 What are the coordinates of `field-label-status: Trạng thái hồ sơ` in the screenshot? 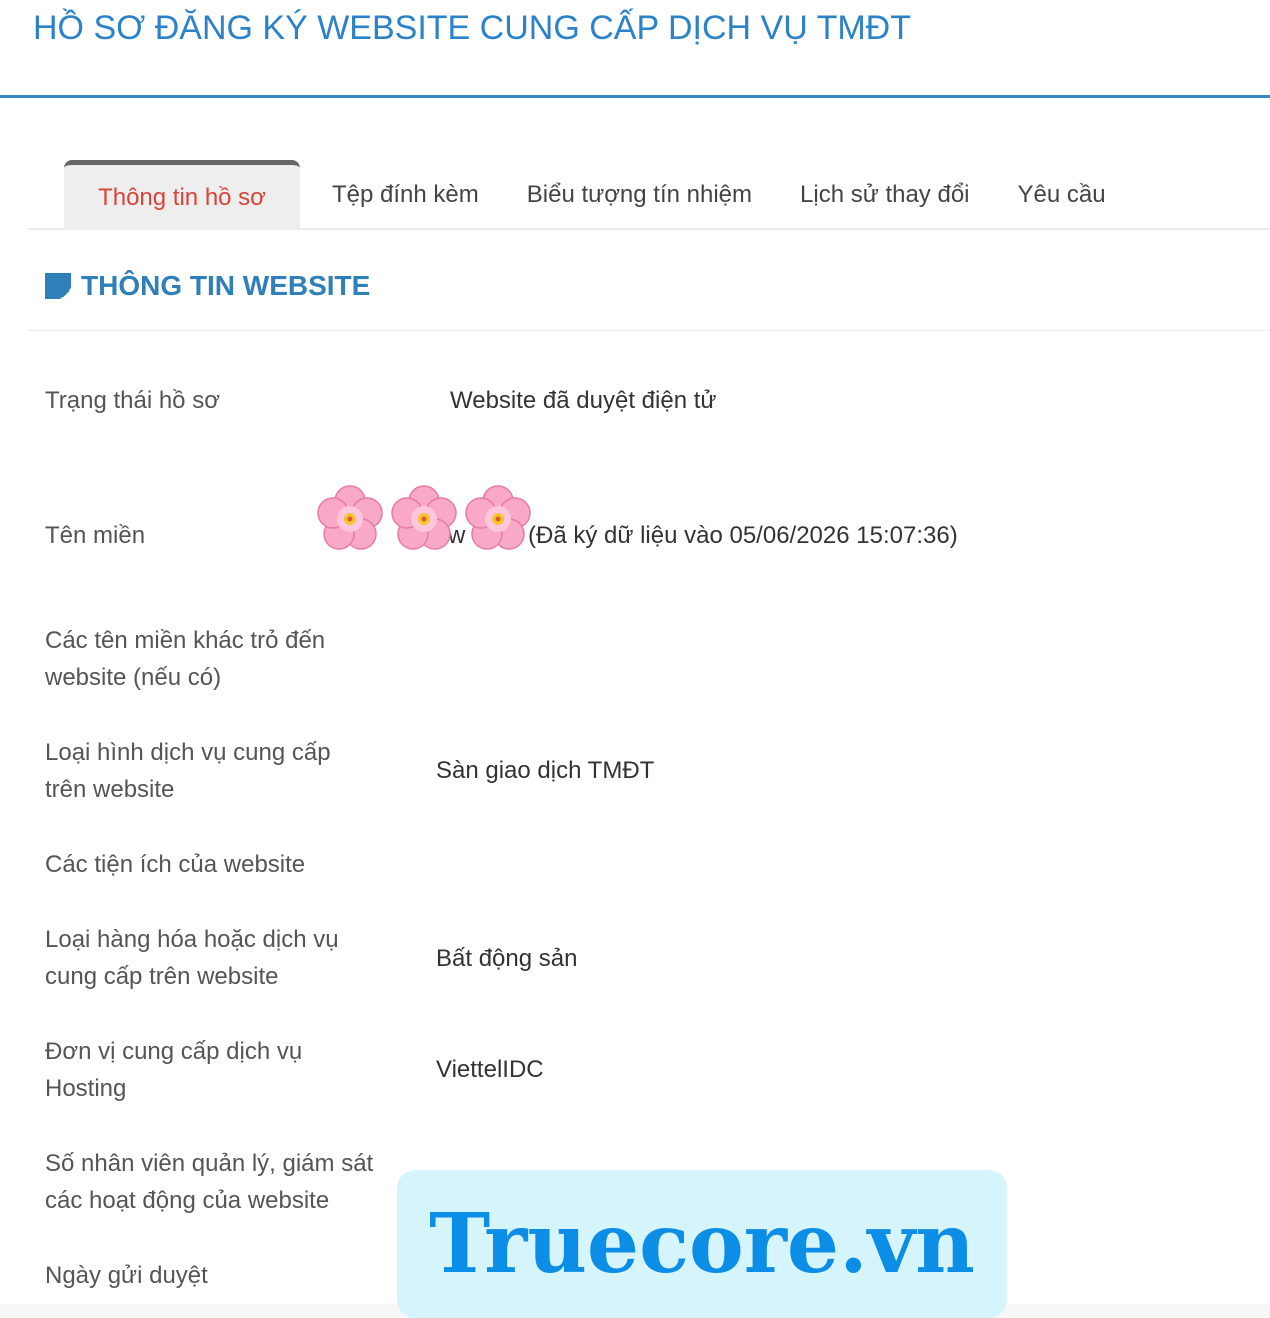 It's located at (132, 400).